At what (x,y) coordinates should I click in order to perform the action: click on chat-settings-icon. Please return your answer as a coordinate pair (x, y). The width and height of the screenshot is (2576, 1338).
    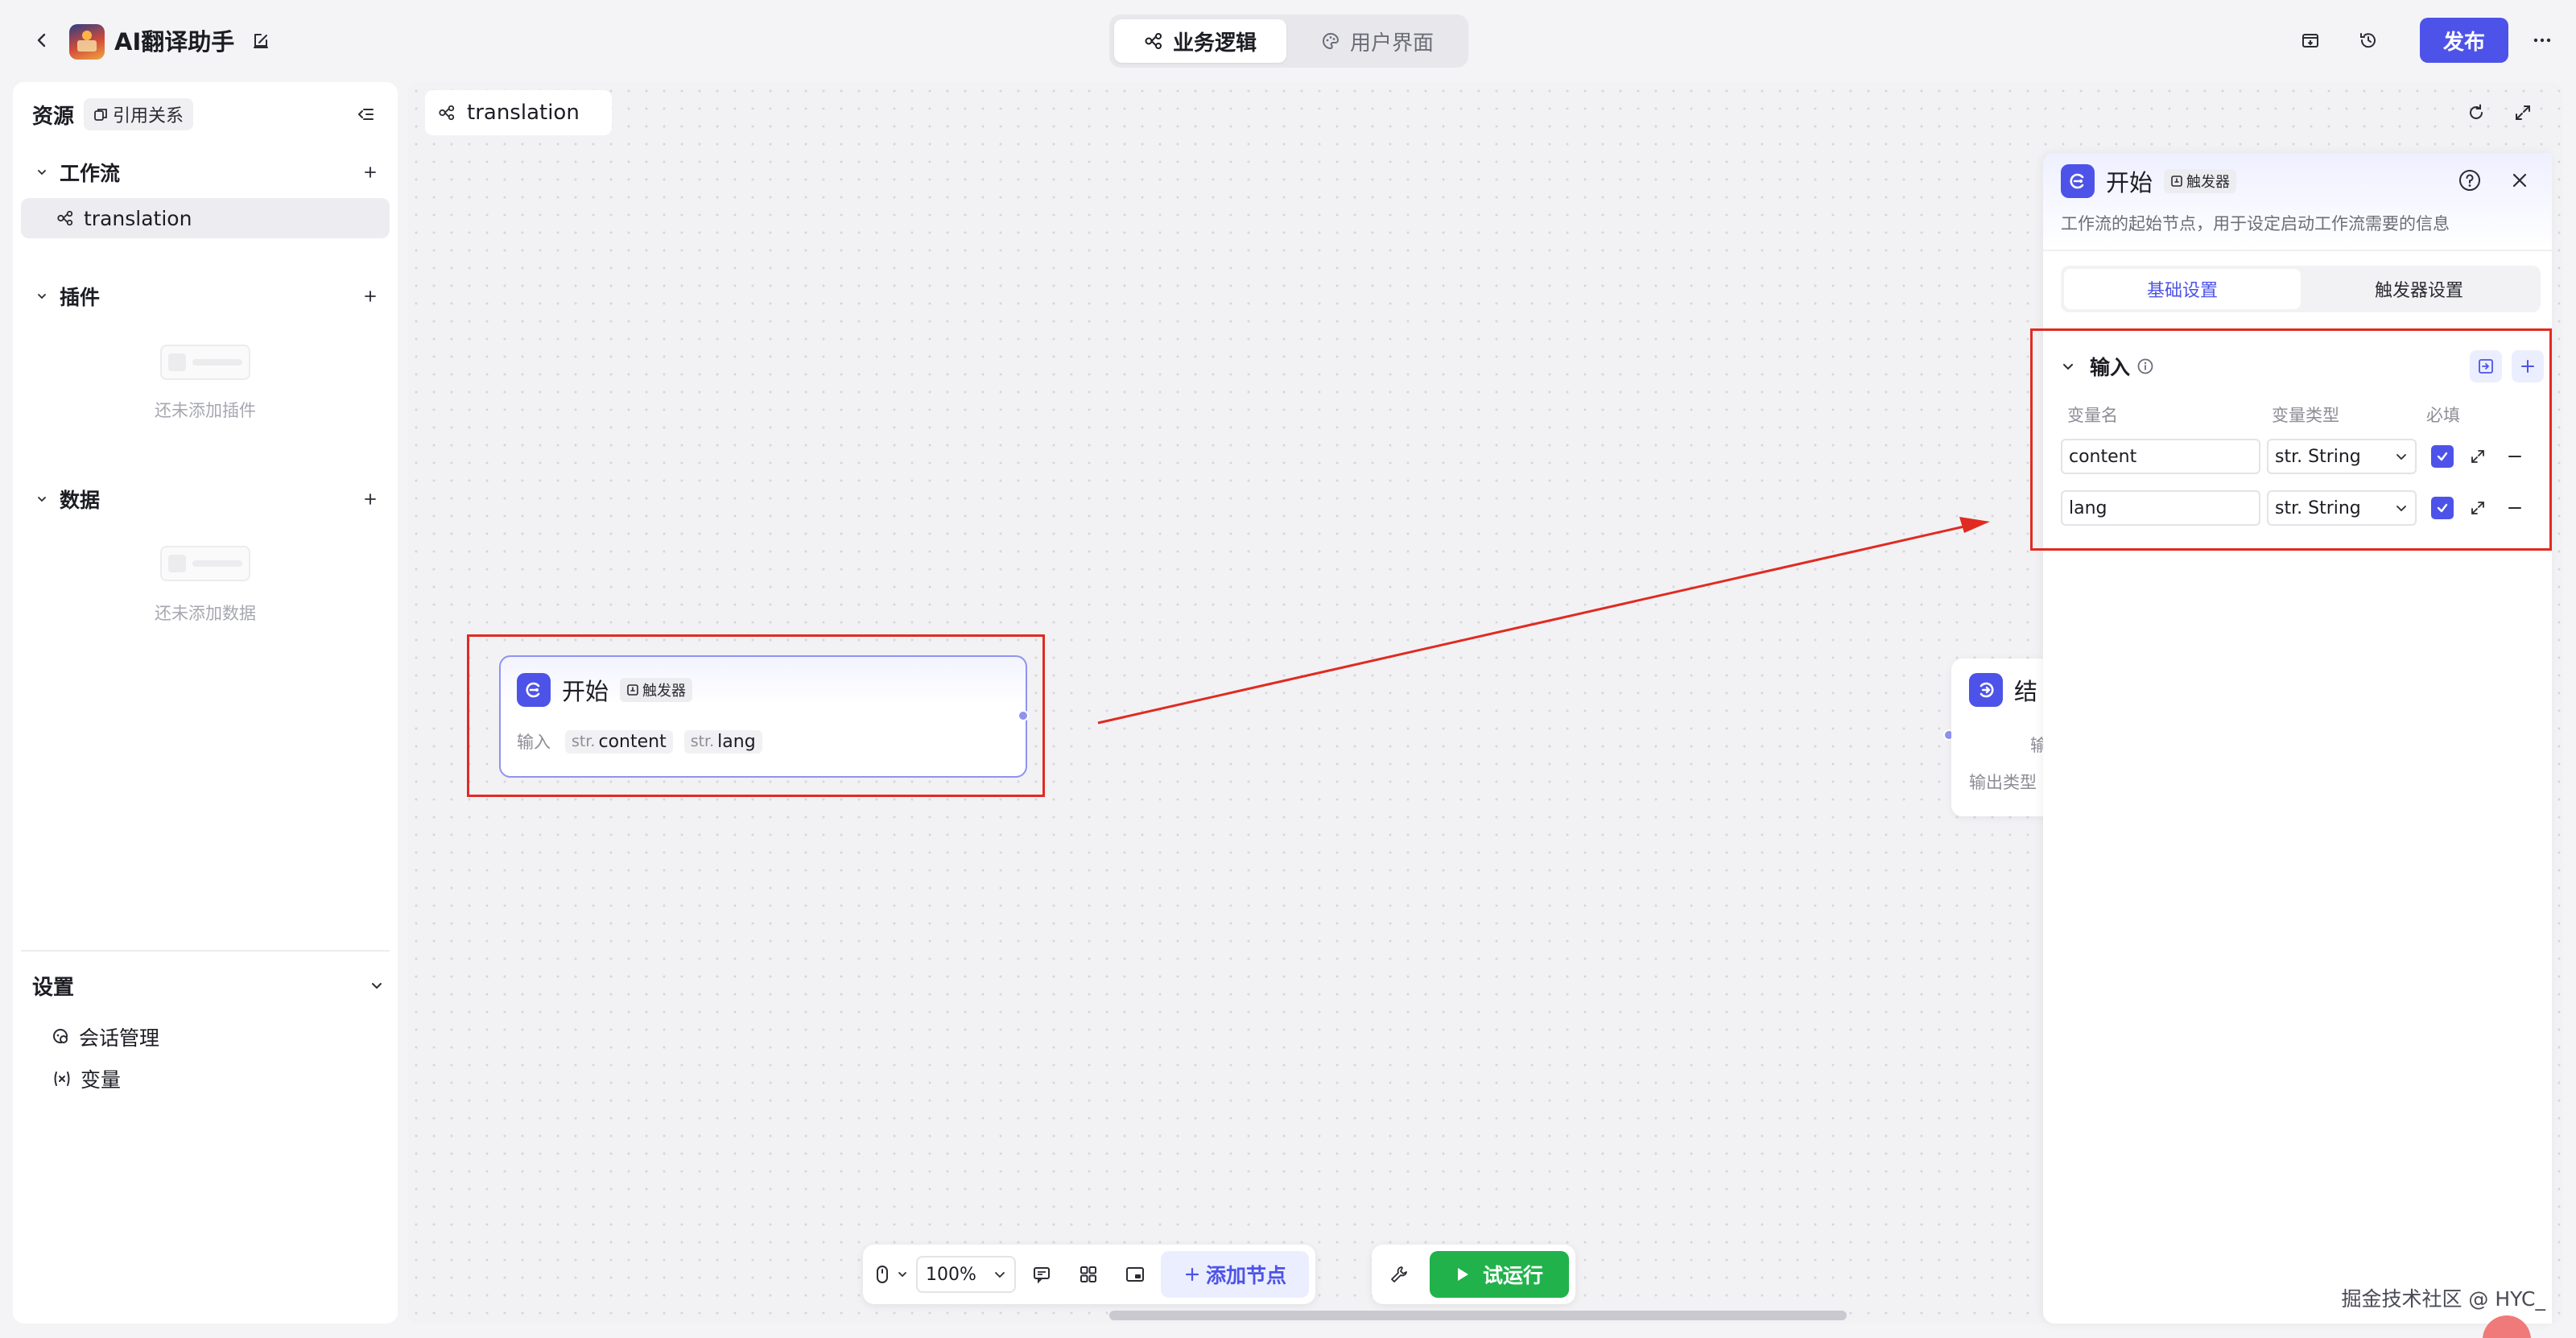
    Looking at the image, I should click on (61, 1037).